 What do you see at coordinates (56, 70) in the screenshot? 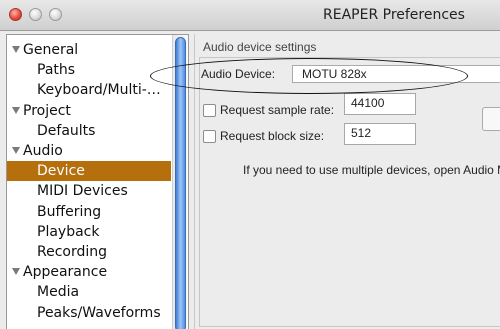
I see `sidebar-item-label: Paths` at bounding box center [56, 70].